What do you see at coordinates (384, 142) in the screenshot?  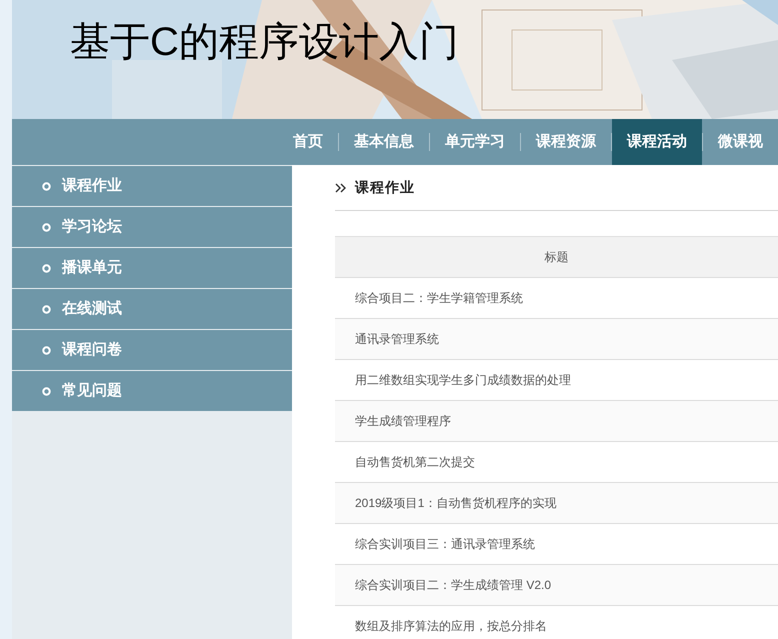 I see `nav-tab: 基本信息` at bounding box center [384, 142].